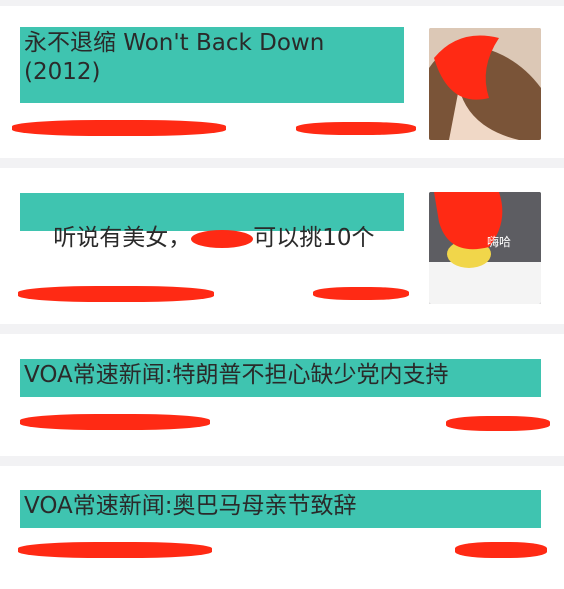 This screenshot has width=564, height=589. I want to click on item-title: 听说有美女， 可以挑10个, so click(212, 222).